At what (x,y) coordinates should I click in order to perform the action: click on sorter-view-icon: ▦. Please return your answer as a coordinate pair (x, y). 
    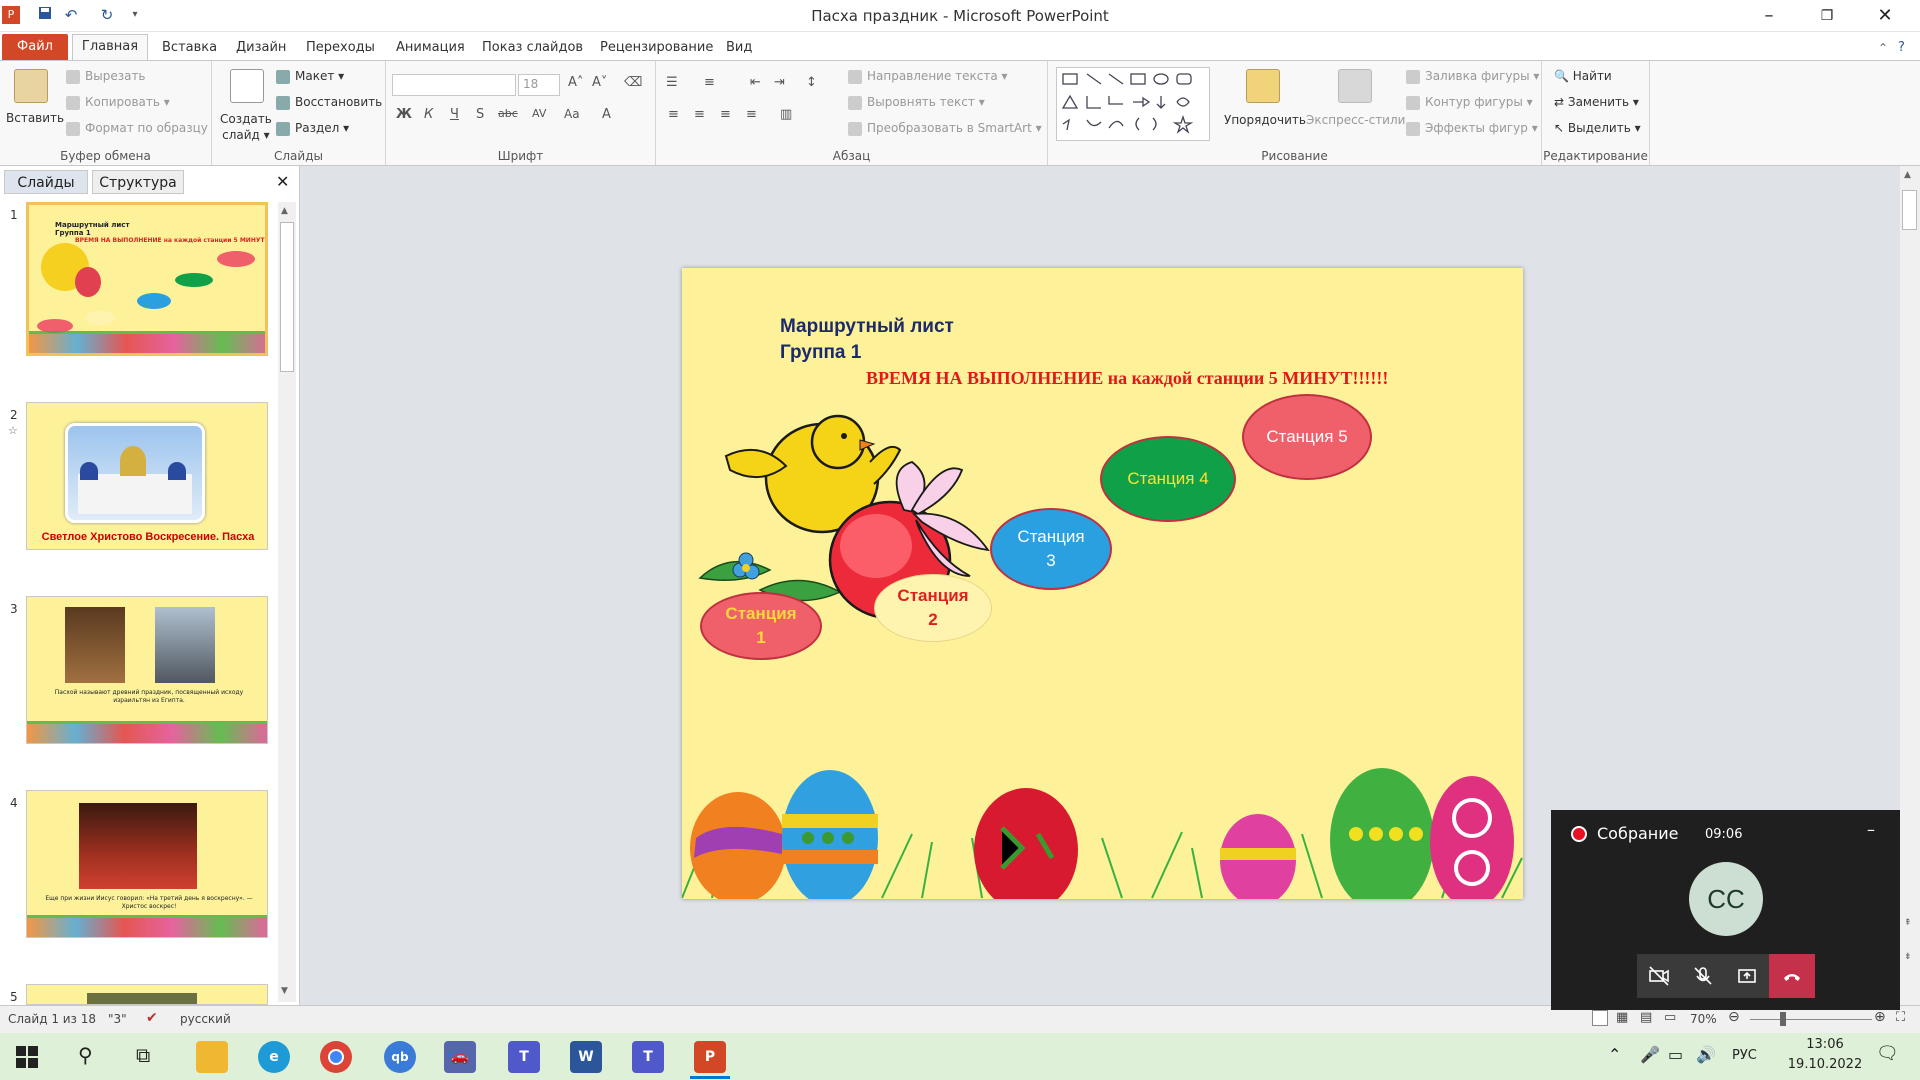
    Looking at the image, I should click on (1622, 1017).